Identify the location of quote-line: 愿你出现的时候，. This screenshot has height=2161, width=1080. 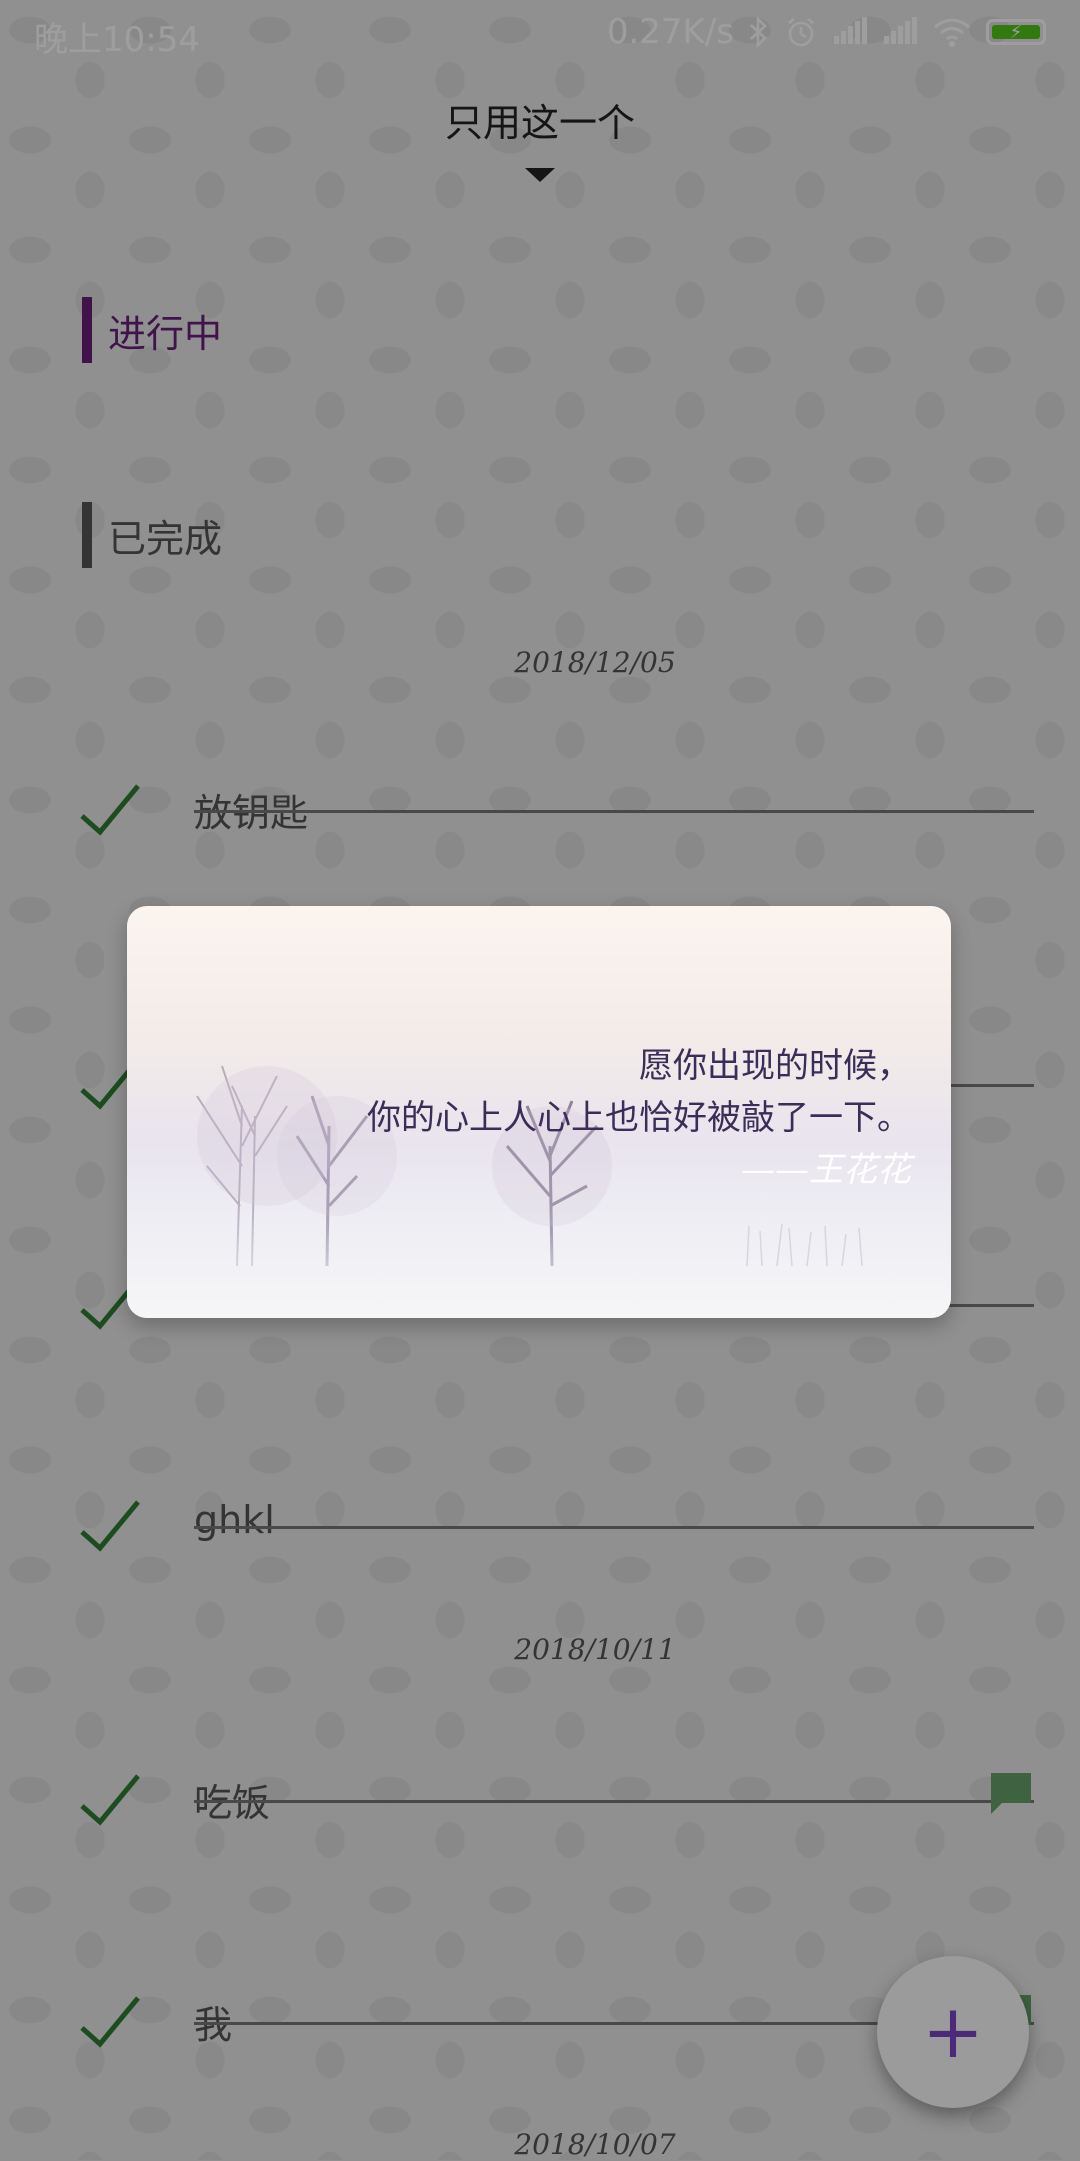
(775, 1066).